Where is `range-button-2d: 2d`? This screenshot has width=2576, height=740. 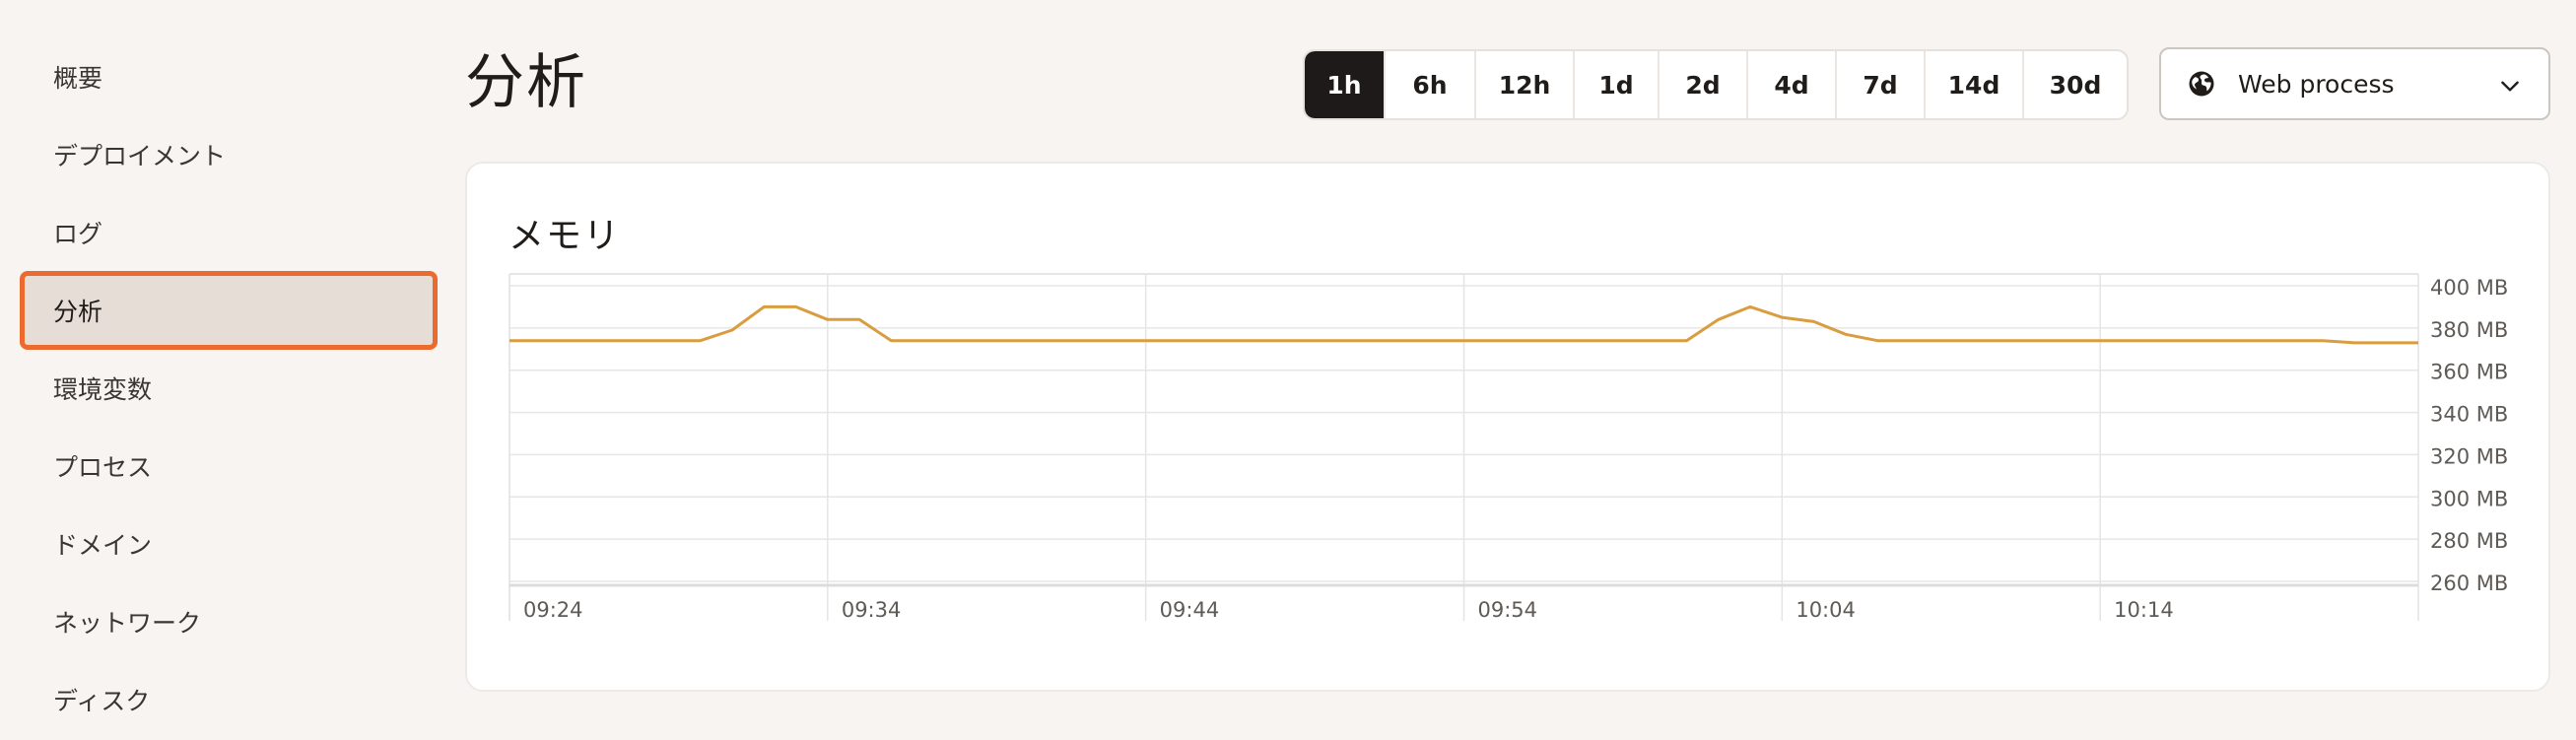
range-button-2d: 2d is located at coordinates (1704, 84).